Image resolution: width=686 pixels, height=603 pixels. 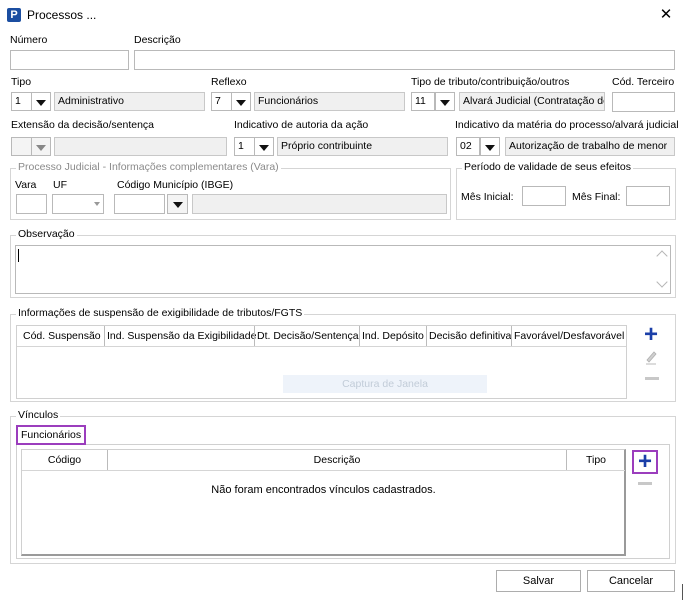 What do you see at coordinates (652, 378) in the screenshot?
I see `remove-suspensao-icon` at bounding box center [652, 378].